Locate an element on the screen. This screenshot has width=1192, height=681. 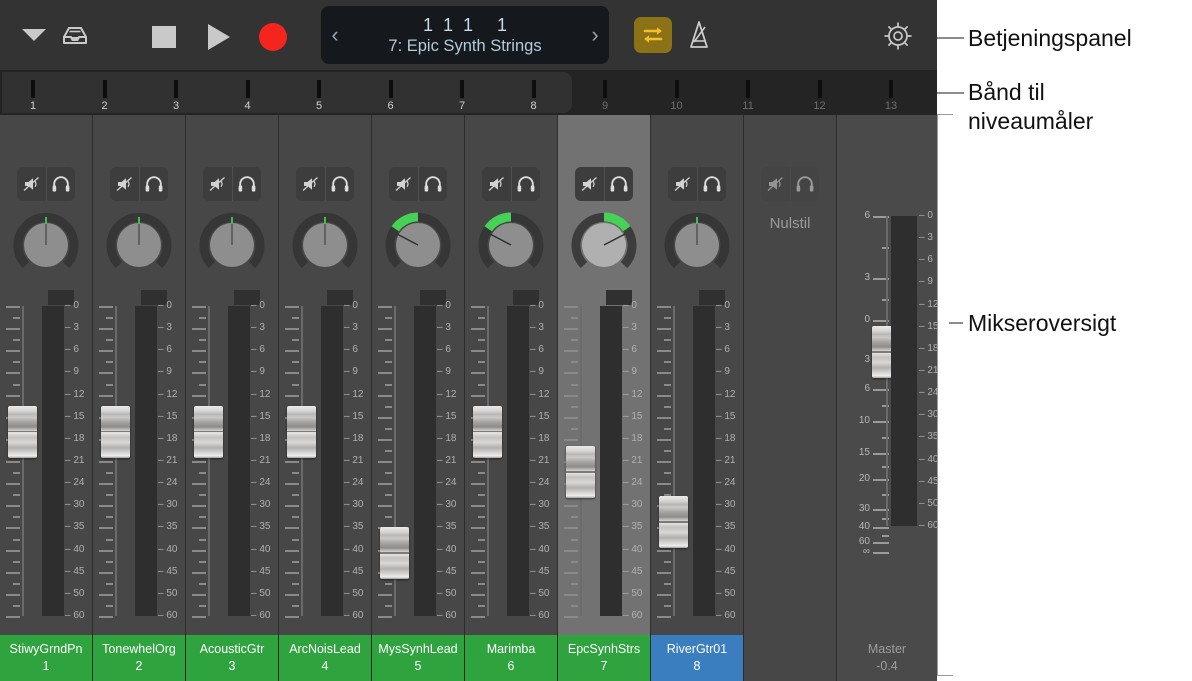
chevron-right-icon: › is located at coordinates (595, 35).